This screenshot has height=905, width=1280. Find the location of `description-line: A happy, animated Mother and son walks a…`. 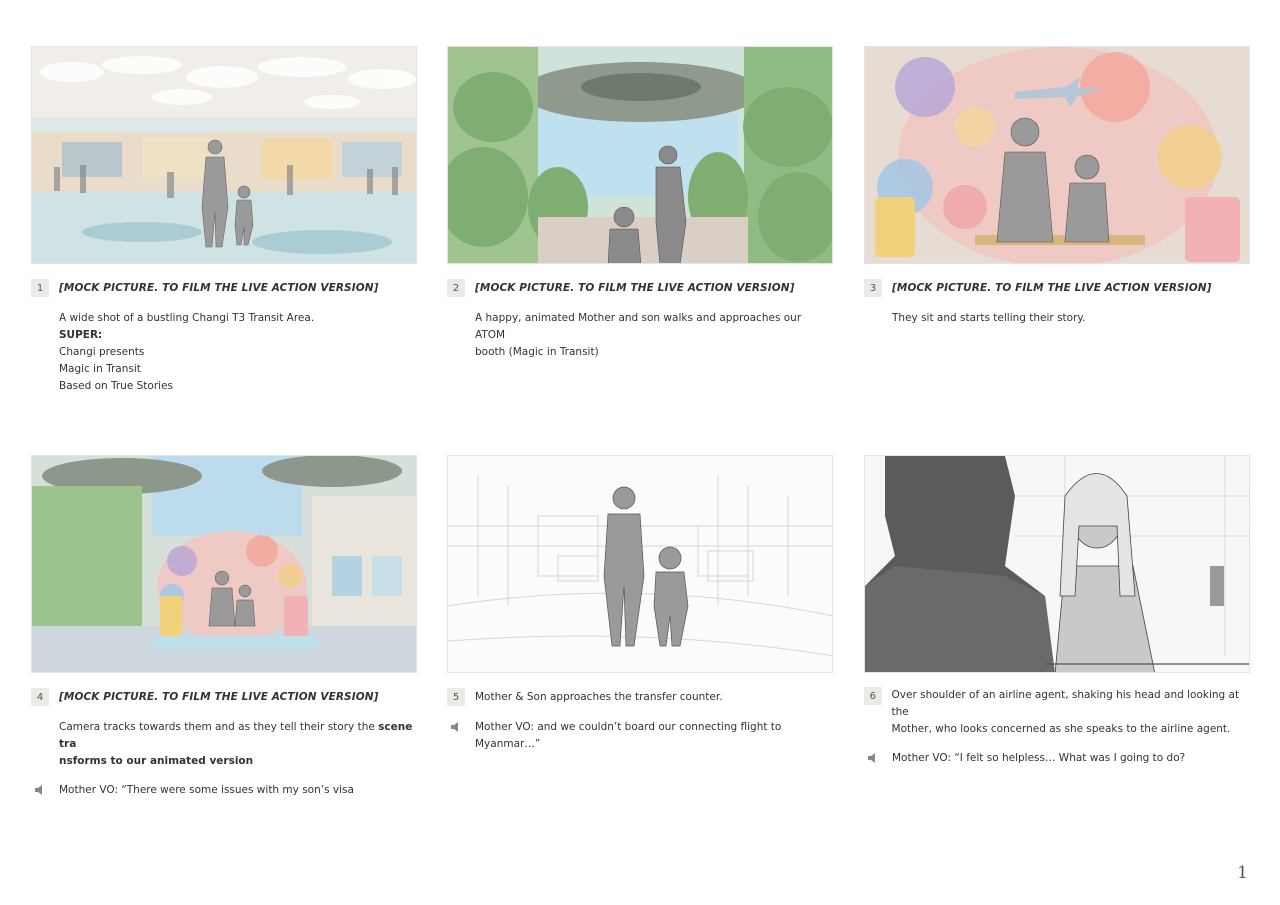

description-line: A happy, animated Mother and son walks a… is located at coordinates (638, 326).